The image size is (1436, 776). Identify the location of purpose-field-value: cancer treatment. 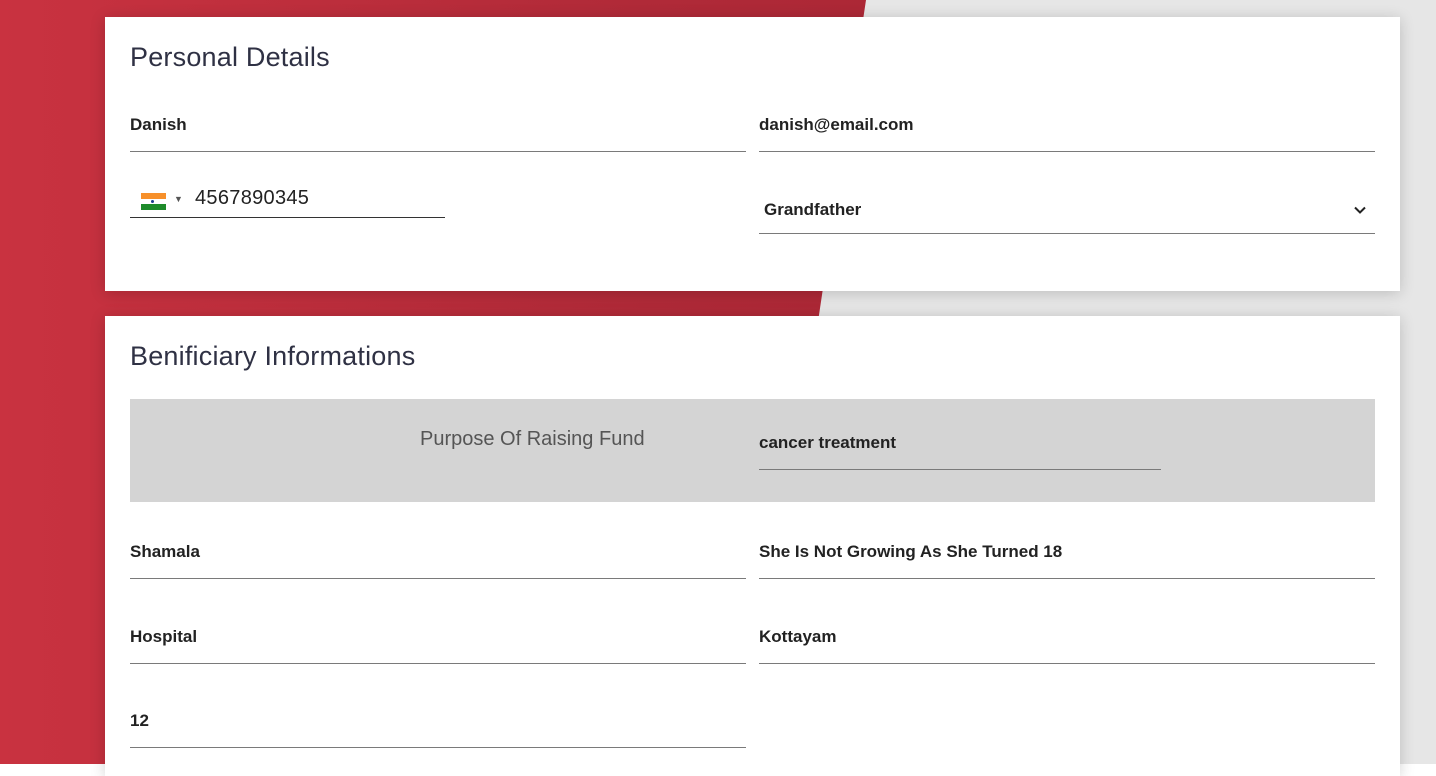
(828, 442).